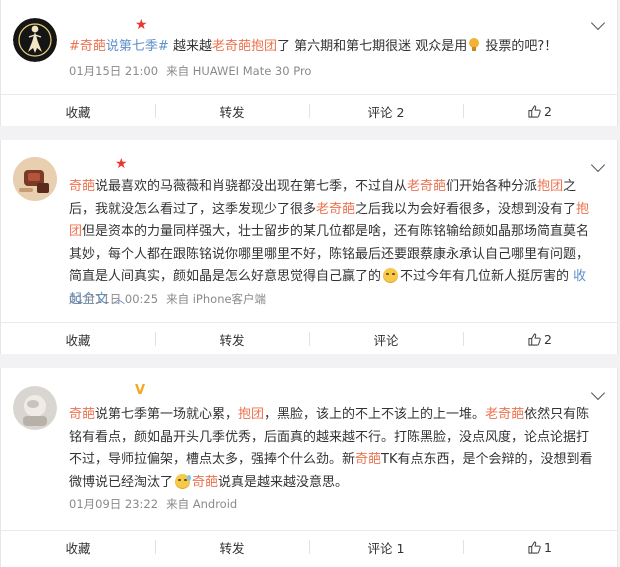 The image size is (620, 567). I want to click on post-meta: 01月09日 23:22 来自 Android, so click(153, 504).